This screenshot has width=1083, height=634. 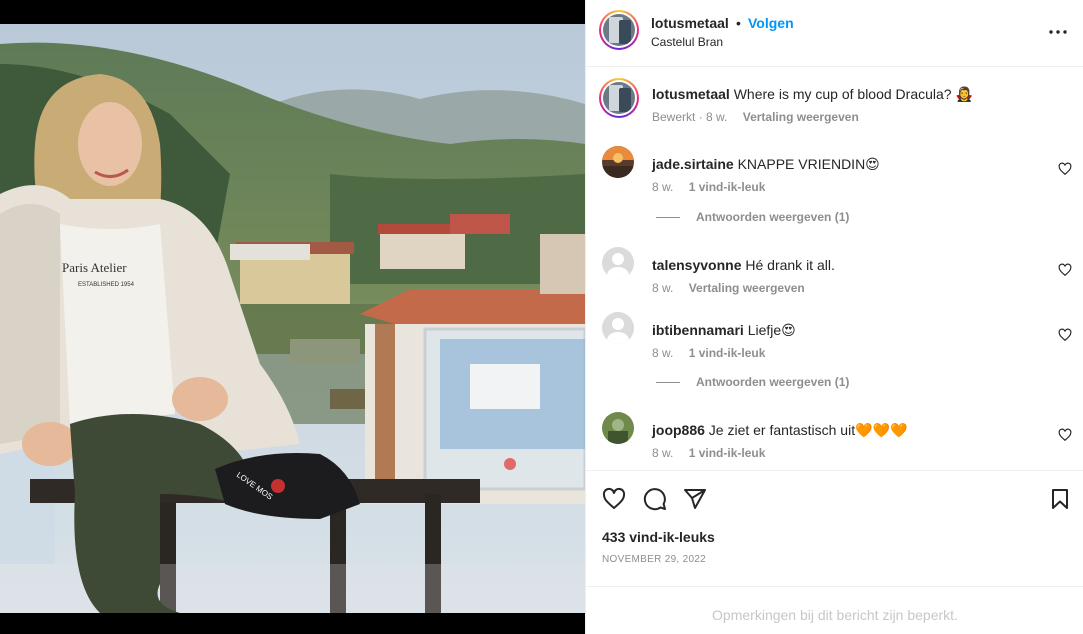 I want to click on comment-text: Liefje😍, so click(x=771, y=330).